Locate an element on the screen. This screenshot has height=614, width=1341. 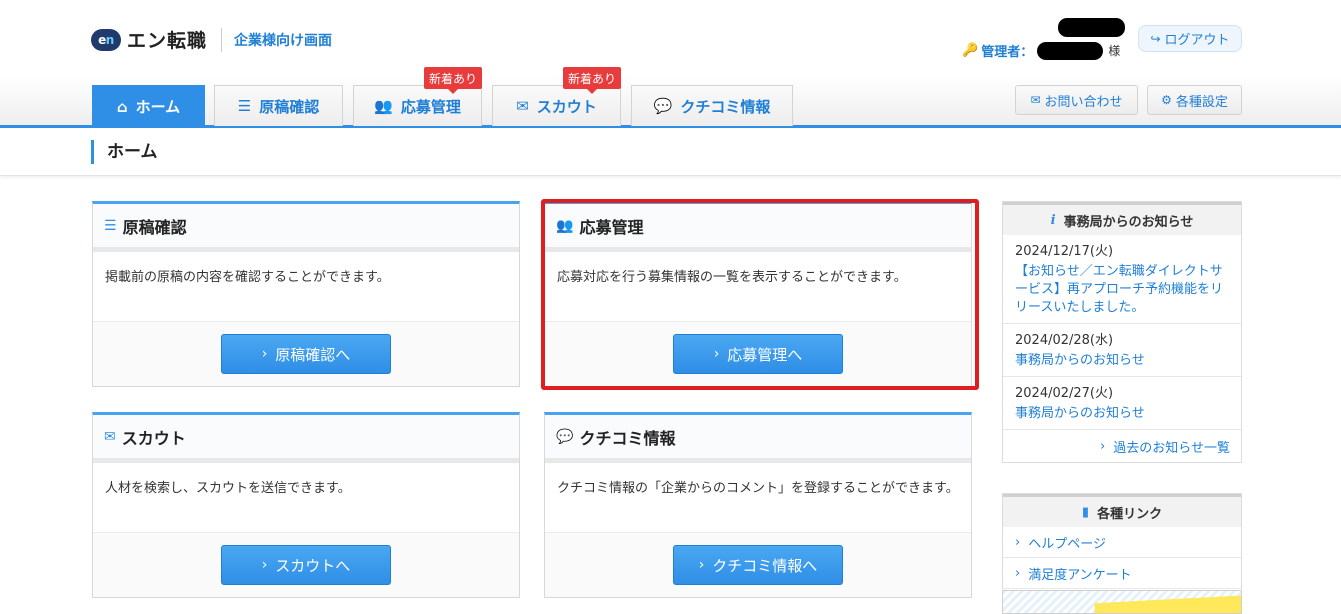
link-label: 満足度アンケート is located at coordinates (1080, 575).